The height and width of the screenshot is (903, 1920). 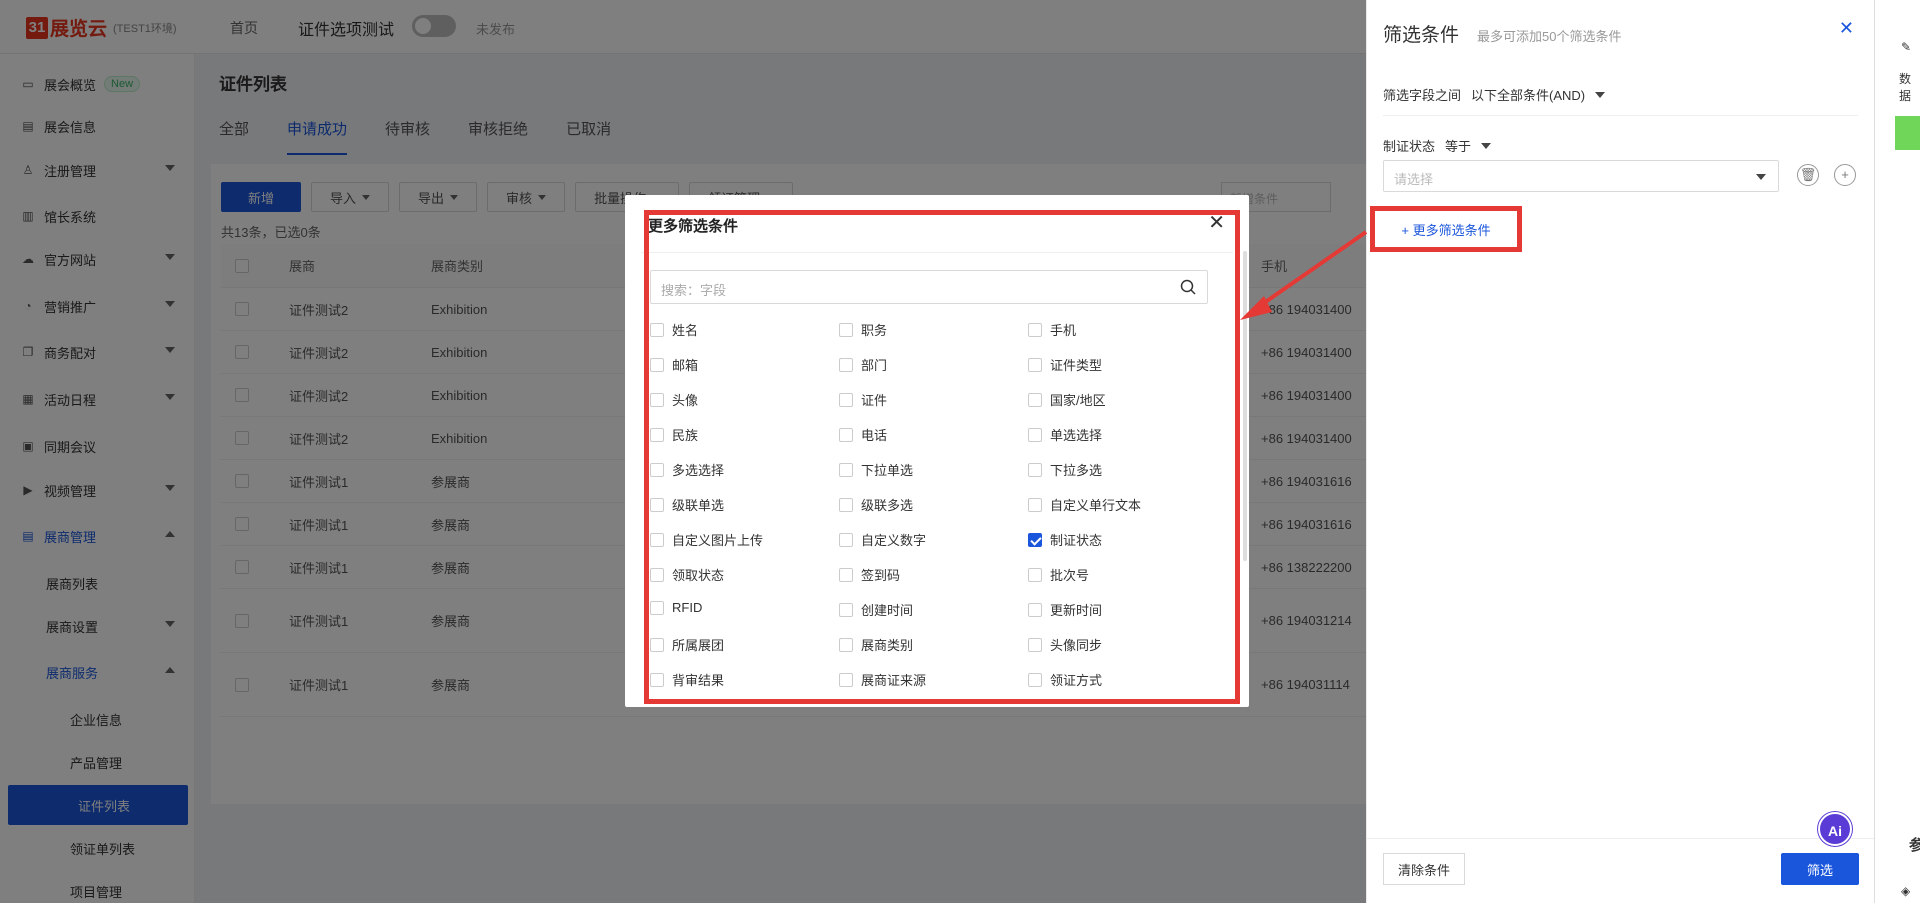 I want to click on field-option: 单选选择, so click(x=1065, y=434).